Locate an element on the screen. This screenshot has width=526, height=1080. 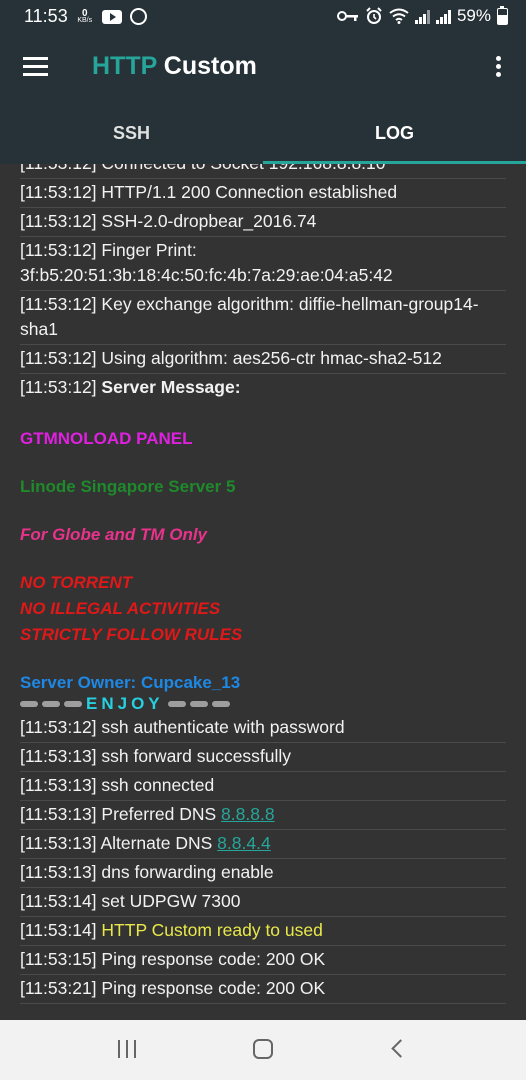
log-line-alternate-dns: [11:53:13] Alternate DNS 8.8.4.4 is located at coordinates (263, 844).